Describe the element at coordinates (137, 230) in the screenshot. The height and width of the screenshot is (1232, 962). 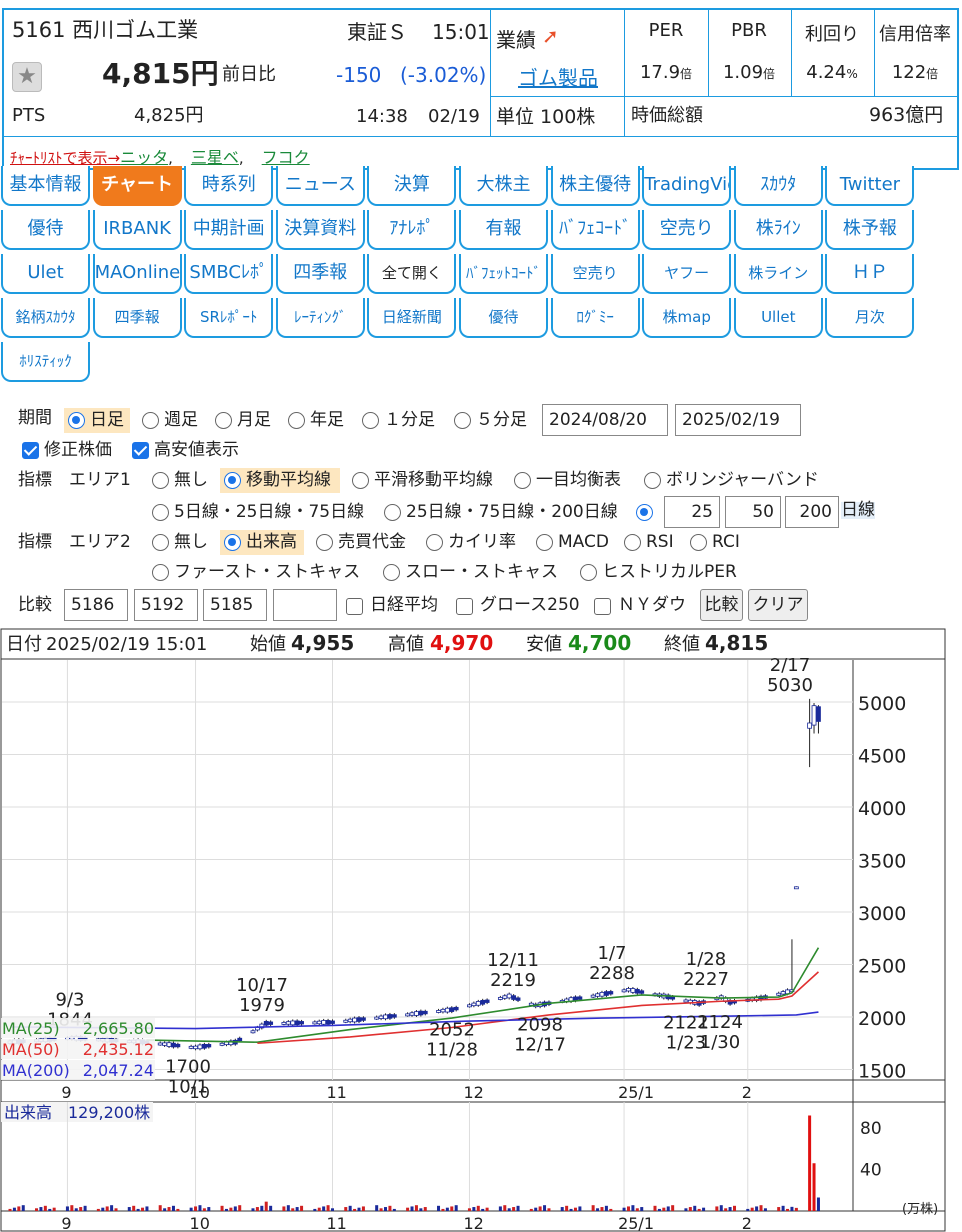
I see `nav-tab: IRBANK` at that location.